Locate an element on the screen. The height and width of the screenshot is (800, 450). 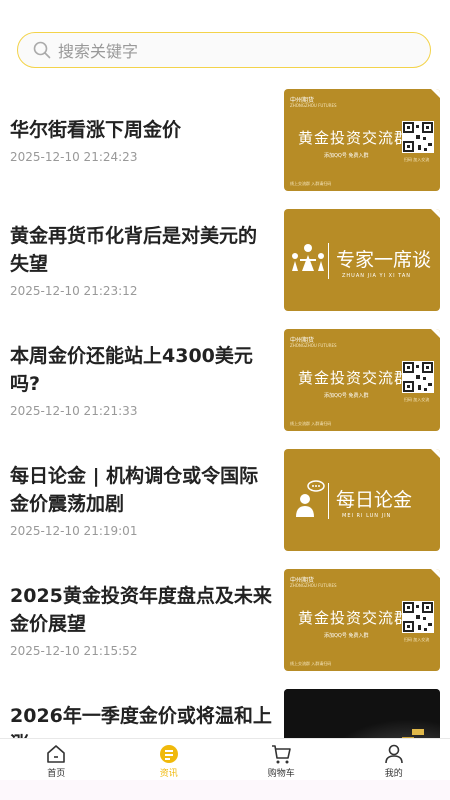
thumb-text: 专家一席谈 is located at coordinates (384, 260).